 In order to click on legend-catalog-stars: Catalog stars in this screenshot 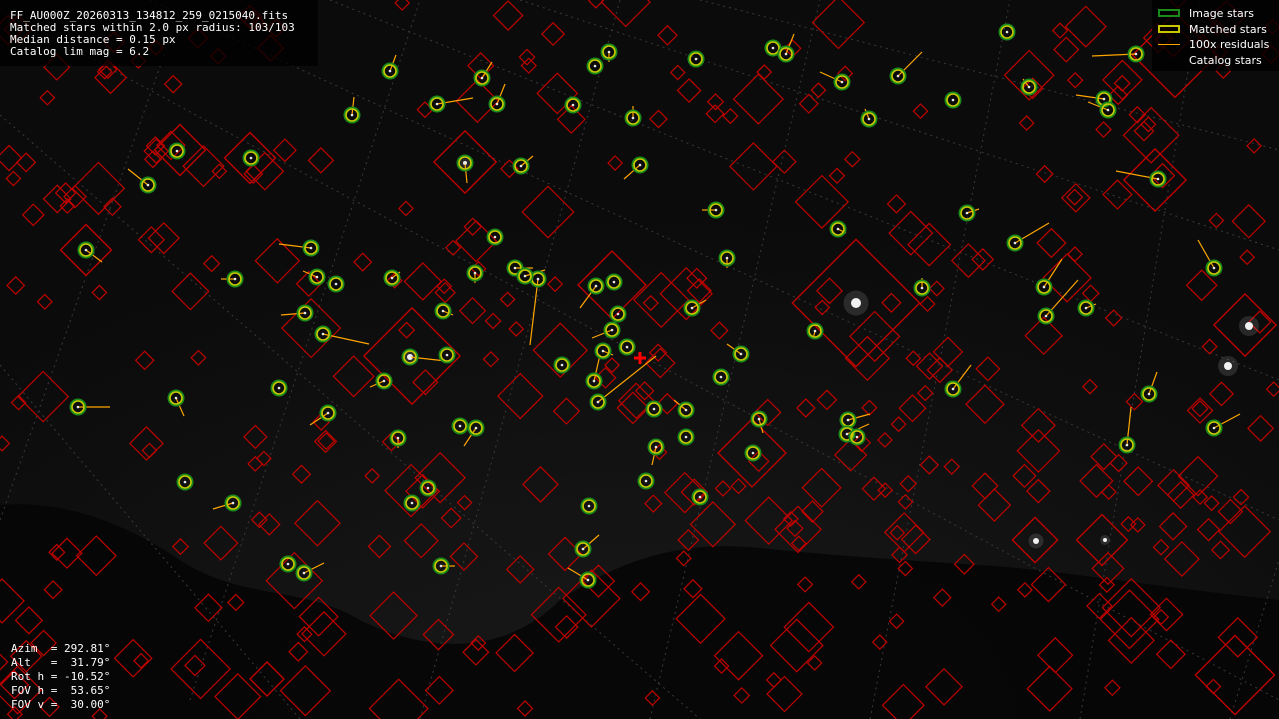, I will do `click(1225, 60)`.